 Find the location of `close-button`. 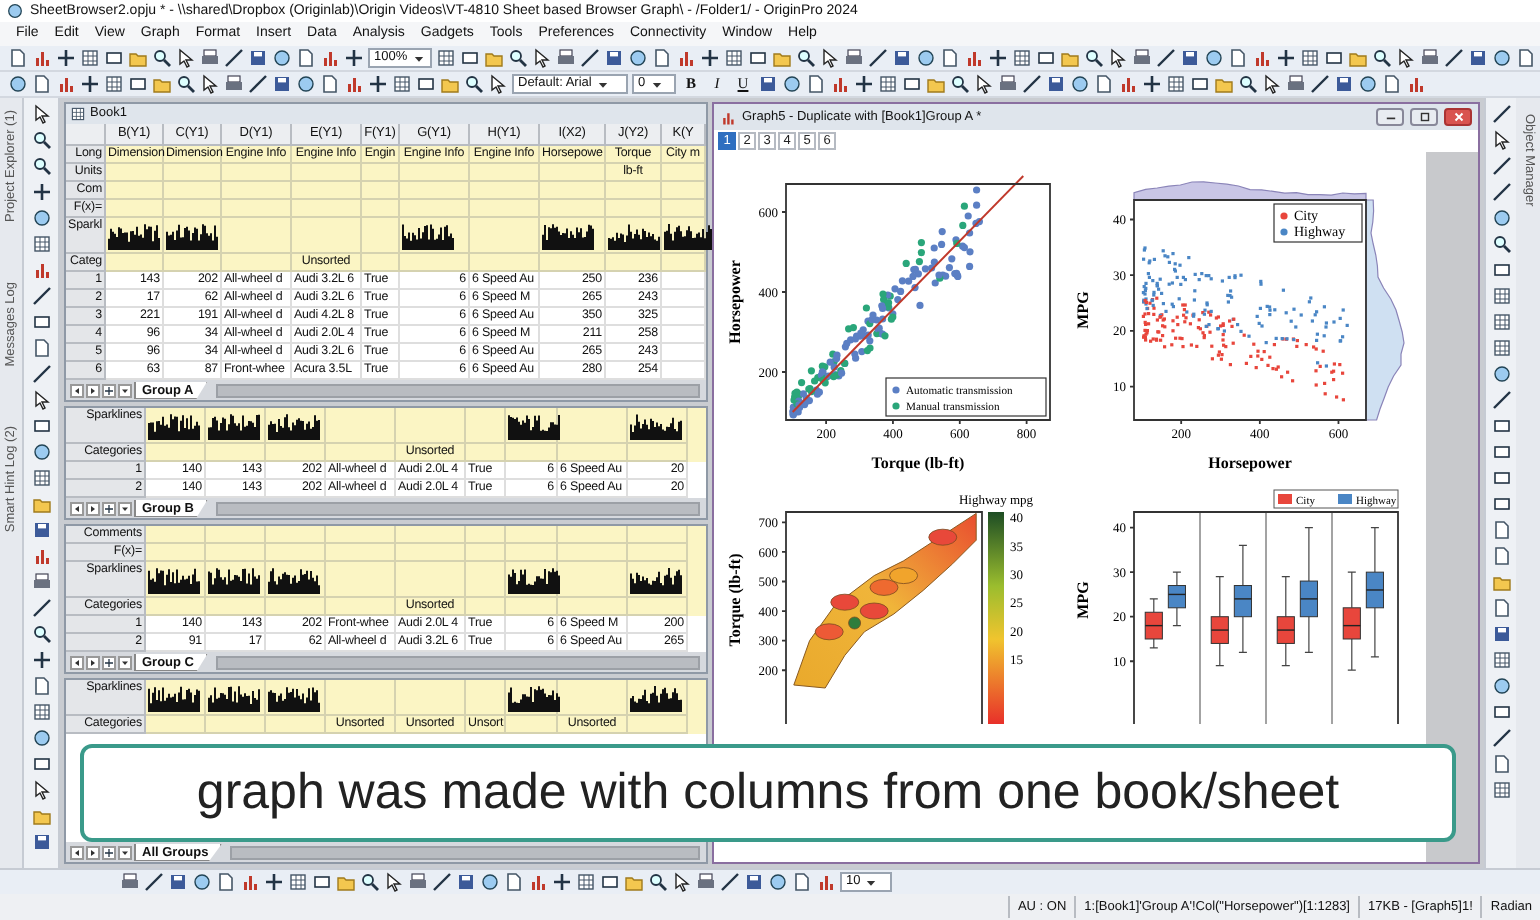

close-button is located at coordinates (1458, 117).